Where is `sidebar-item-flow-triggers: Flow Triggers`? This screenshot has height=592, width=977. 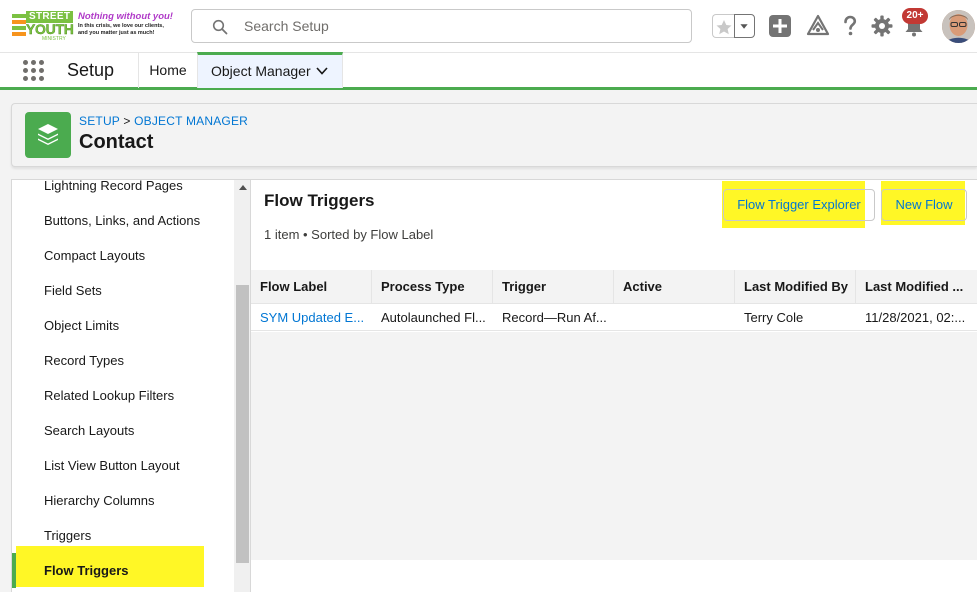 sidebar-item-flow-triggers: Flow Triggers is located at coordinates (123, 570).